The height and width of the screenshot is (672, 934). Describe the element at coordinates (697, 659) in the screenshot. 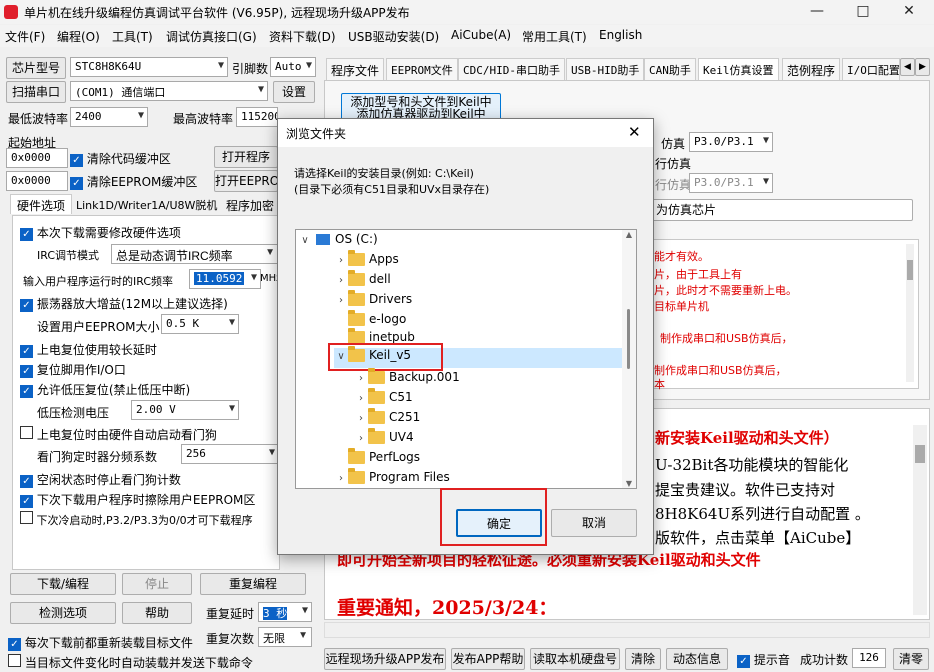

I see `dynamic-info-button: 动态信息` at that location.